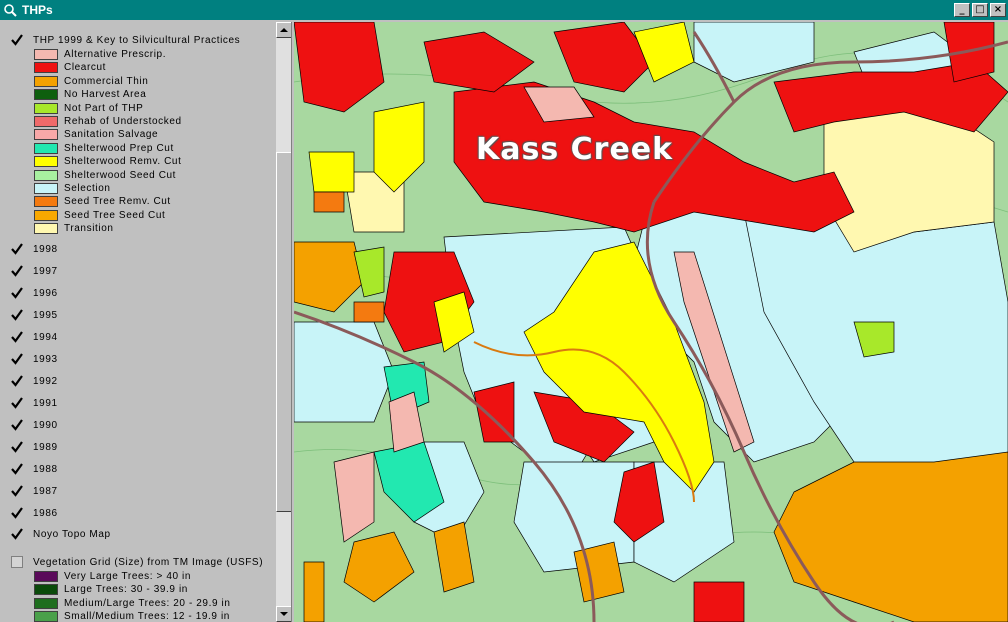  Describe the element at coordinates (33, 513) in the screenshot. I see `layer-year-1986: 1986` at that location.